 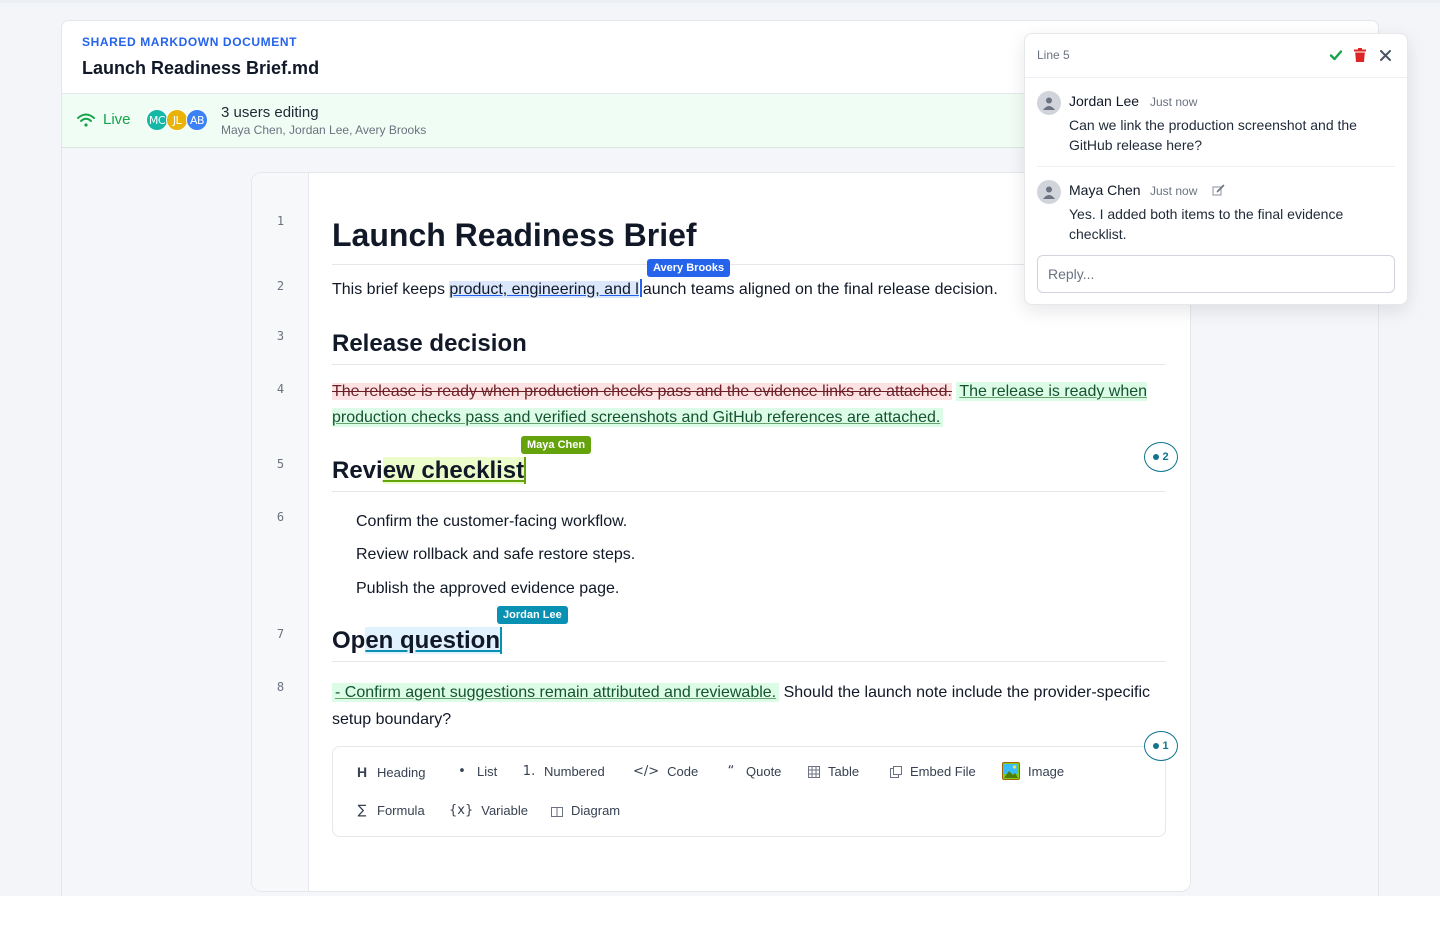 What do you see at coordinates (201, 68) in the screenshot?
I see `document-title: Launch Readiness Brief.md` at bounding box center [201, 68].